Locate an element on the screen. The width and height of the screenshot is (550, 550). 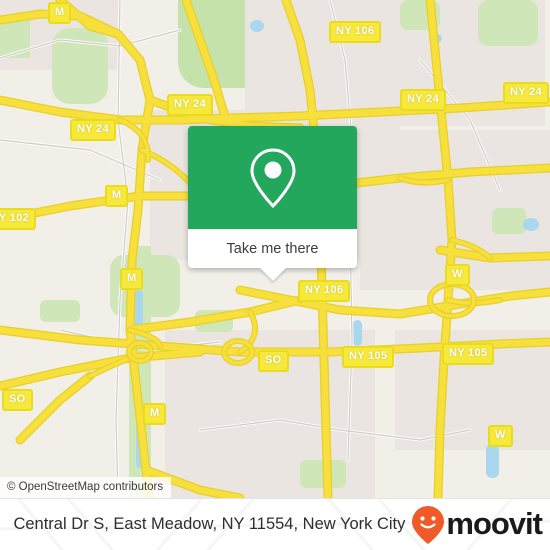
callout-body: Take me there is located at coordinates (272, 197).